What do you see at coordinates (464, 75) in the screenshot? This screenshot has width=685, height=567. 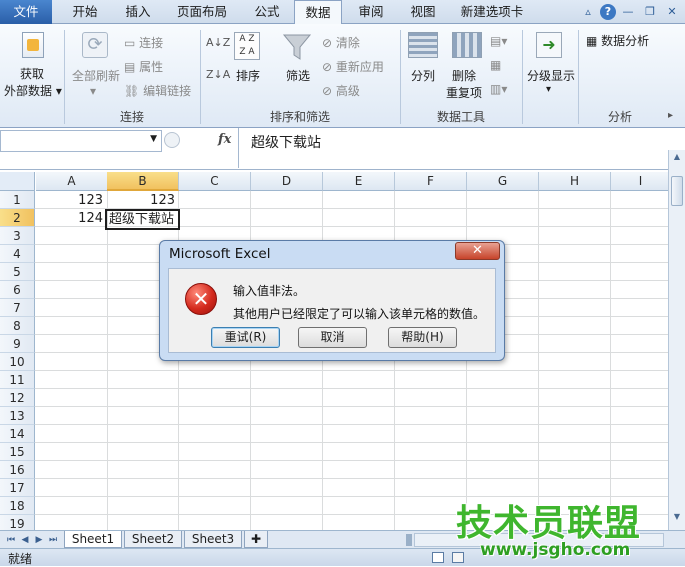 I see `remove-duplicates-button: 删除` at bounding box center [464, 75].